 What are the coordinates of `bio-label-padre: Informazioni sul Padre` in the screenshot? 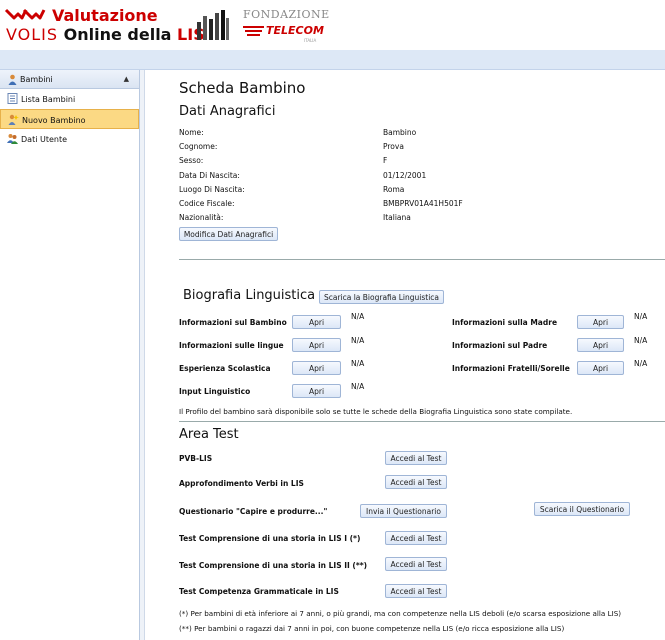 It's located at (500, 345).